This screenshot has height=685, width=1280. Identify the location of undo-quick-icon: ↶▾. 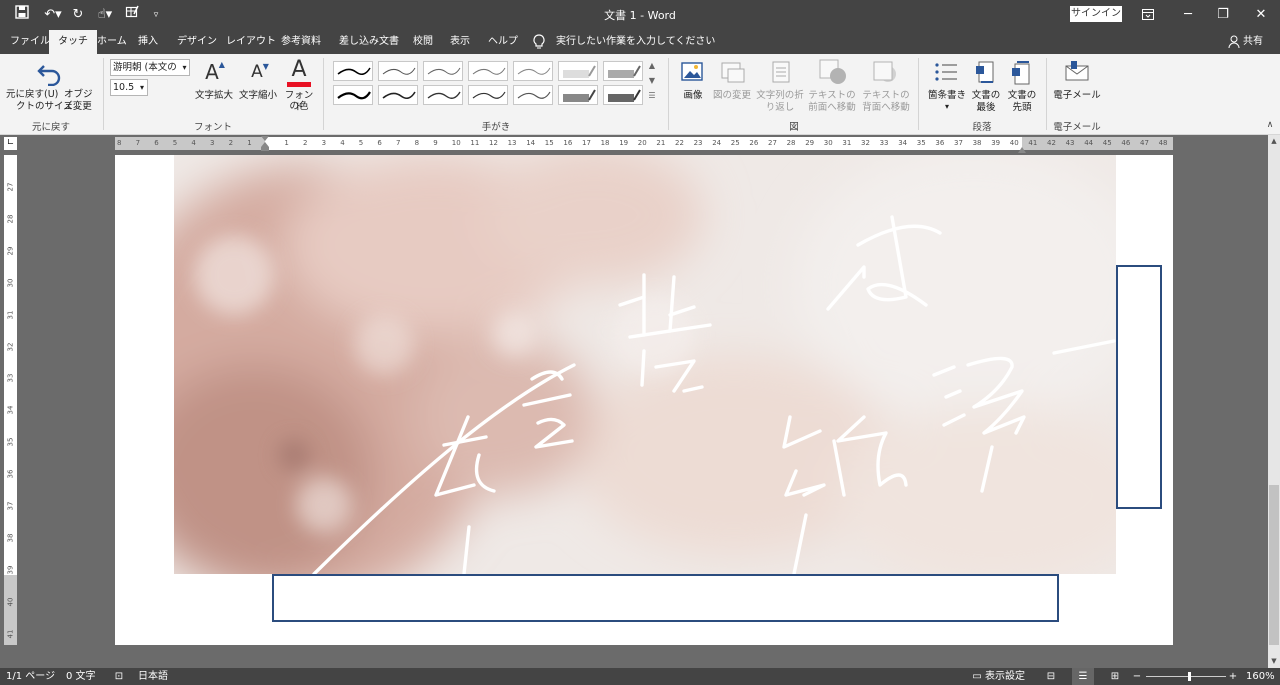
(53, 15).